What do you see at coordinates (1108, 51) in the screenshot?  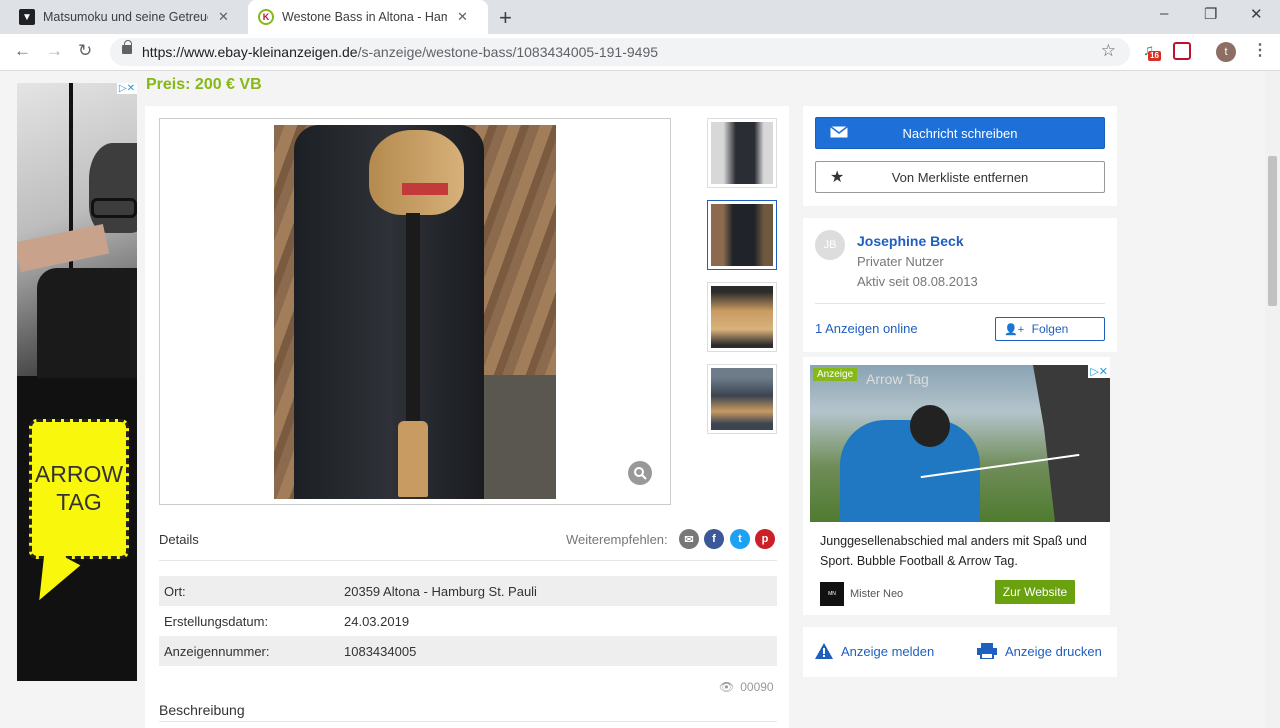 I see `bookmark-star-icon: ☆` at bounding box center [1108, 51].